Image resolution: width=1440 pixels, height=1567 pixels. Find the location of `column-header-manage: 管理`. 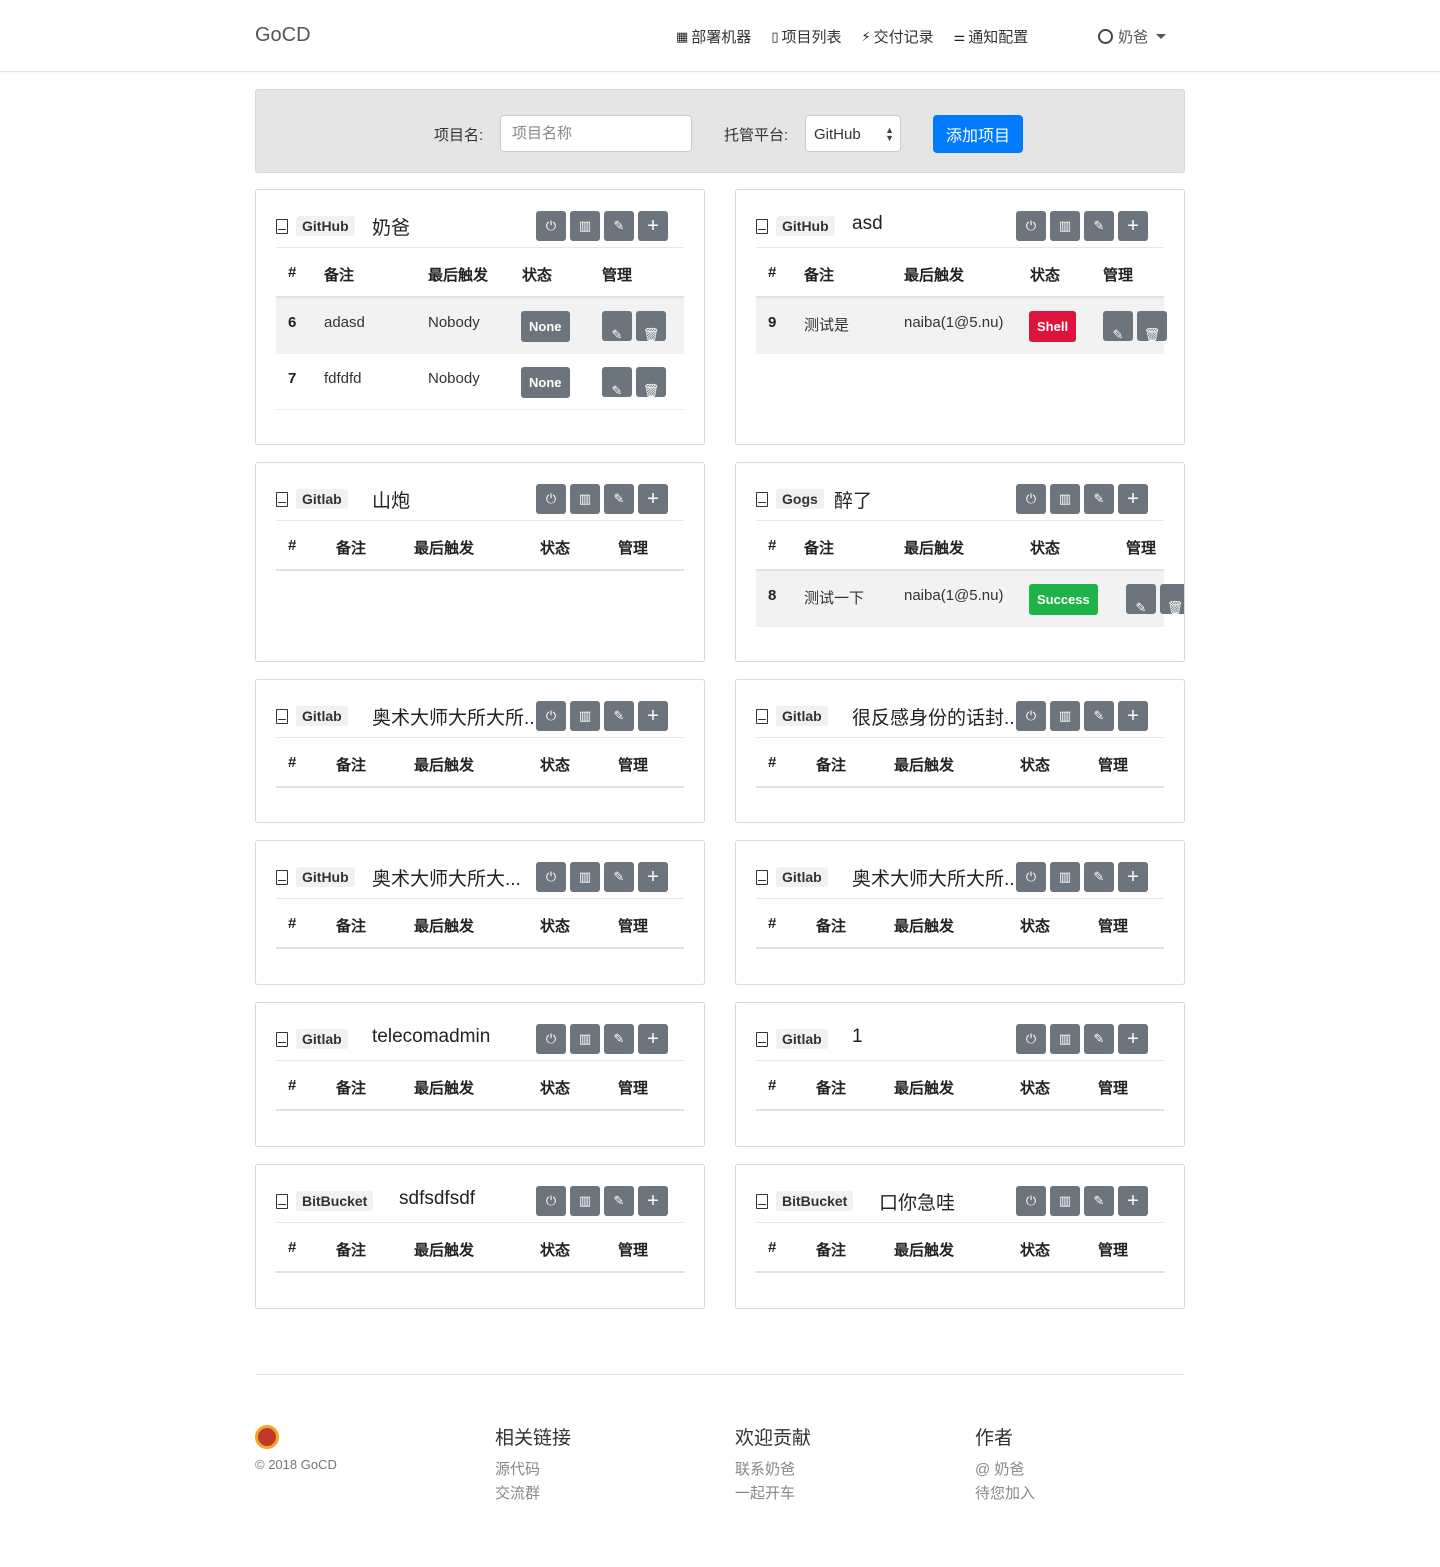

column-header-manage: 管理 is located at coordinates (1113, 1088).